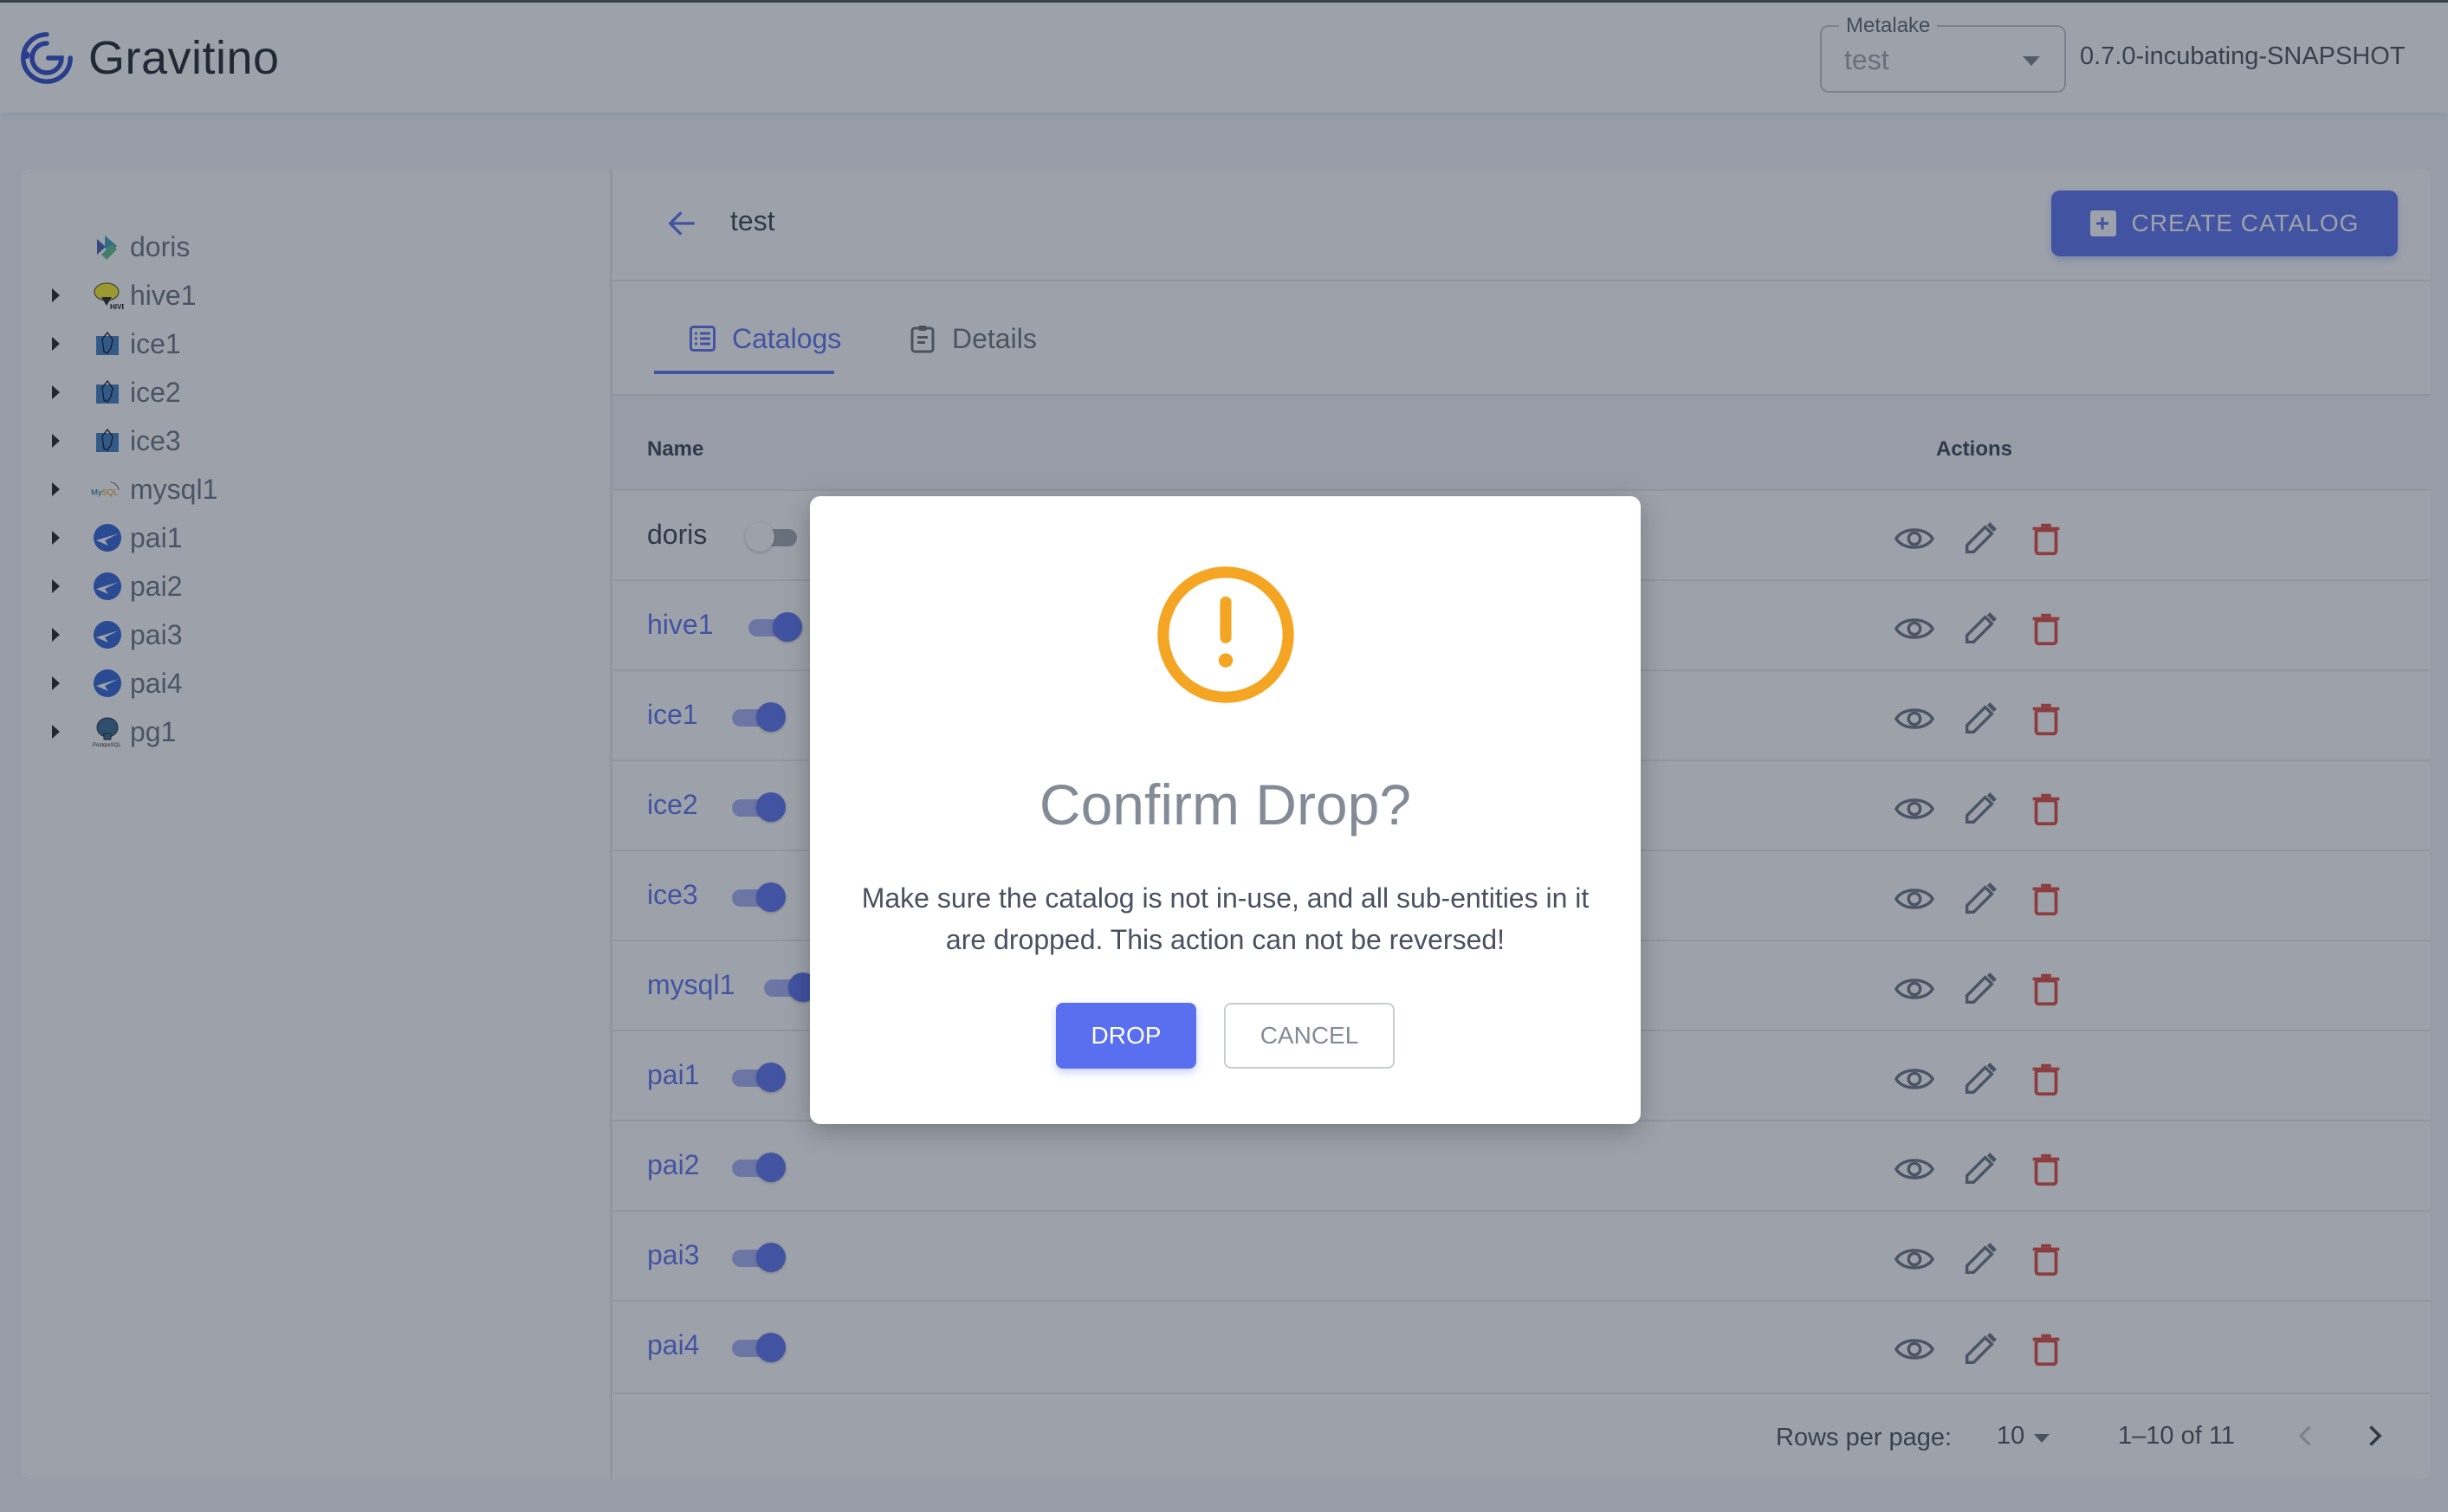 The image size is (2448, 1512). I want to click on drop-button: DROP, so click(1126, 1036).